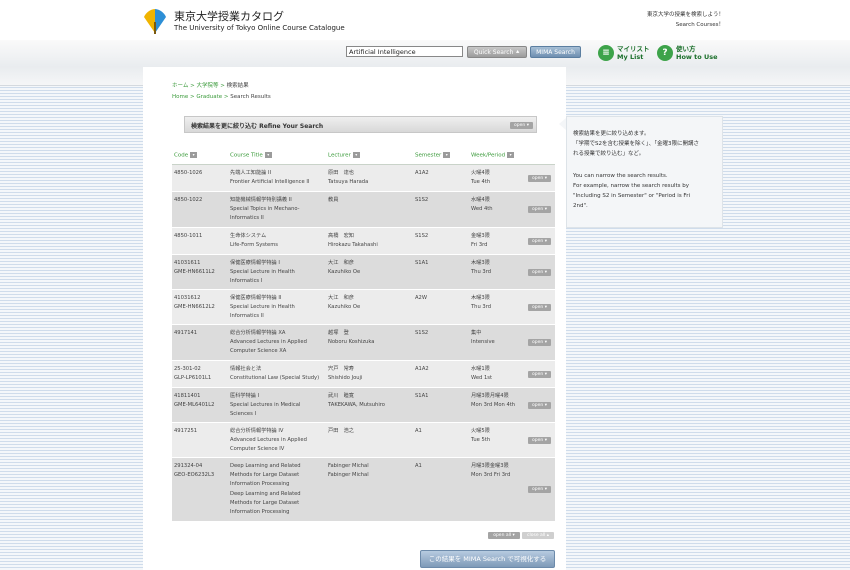 The height and width of the screenshot is (570, 850). I want to click on course-title-line: Special Lectures in Medical, so click(265, 405).